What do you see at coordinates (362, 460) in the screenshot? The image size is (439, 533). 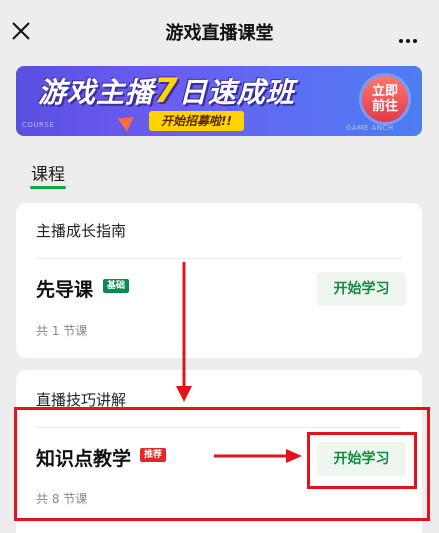 I see `annotation-box-button` at bounding box center [362, 460].